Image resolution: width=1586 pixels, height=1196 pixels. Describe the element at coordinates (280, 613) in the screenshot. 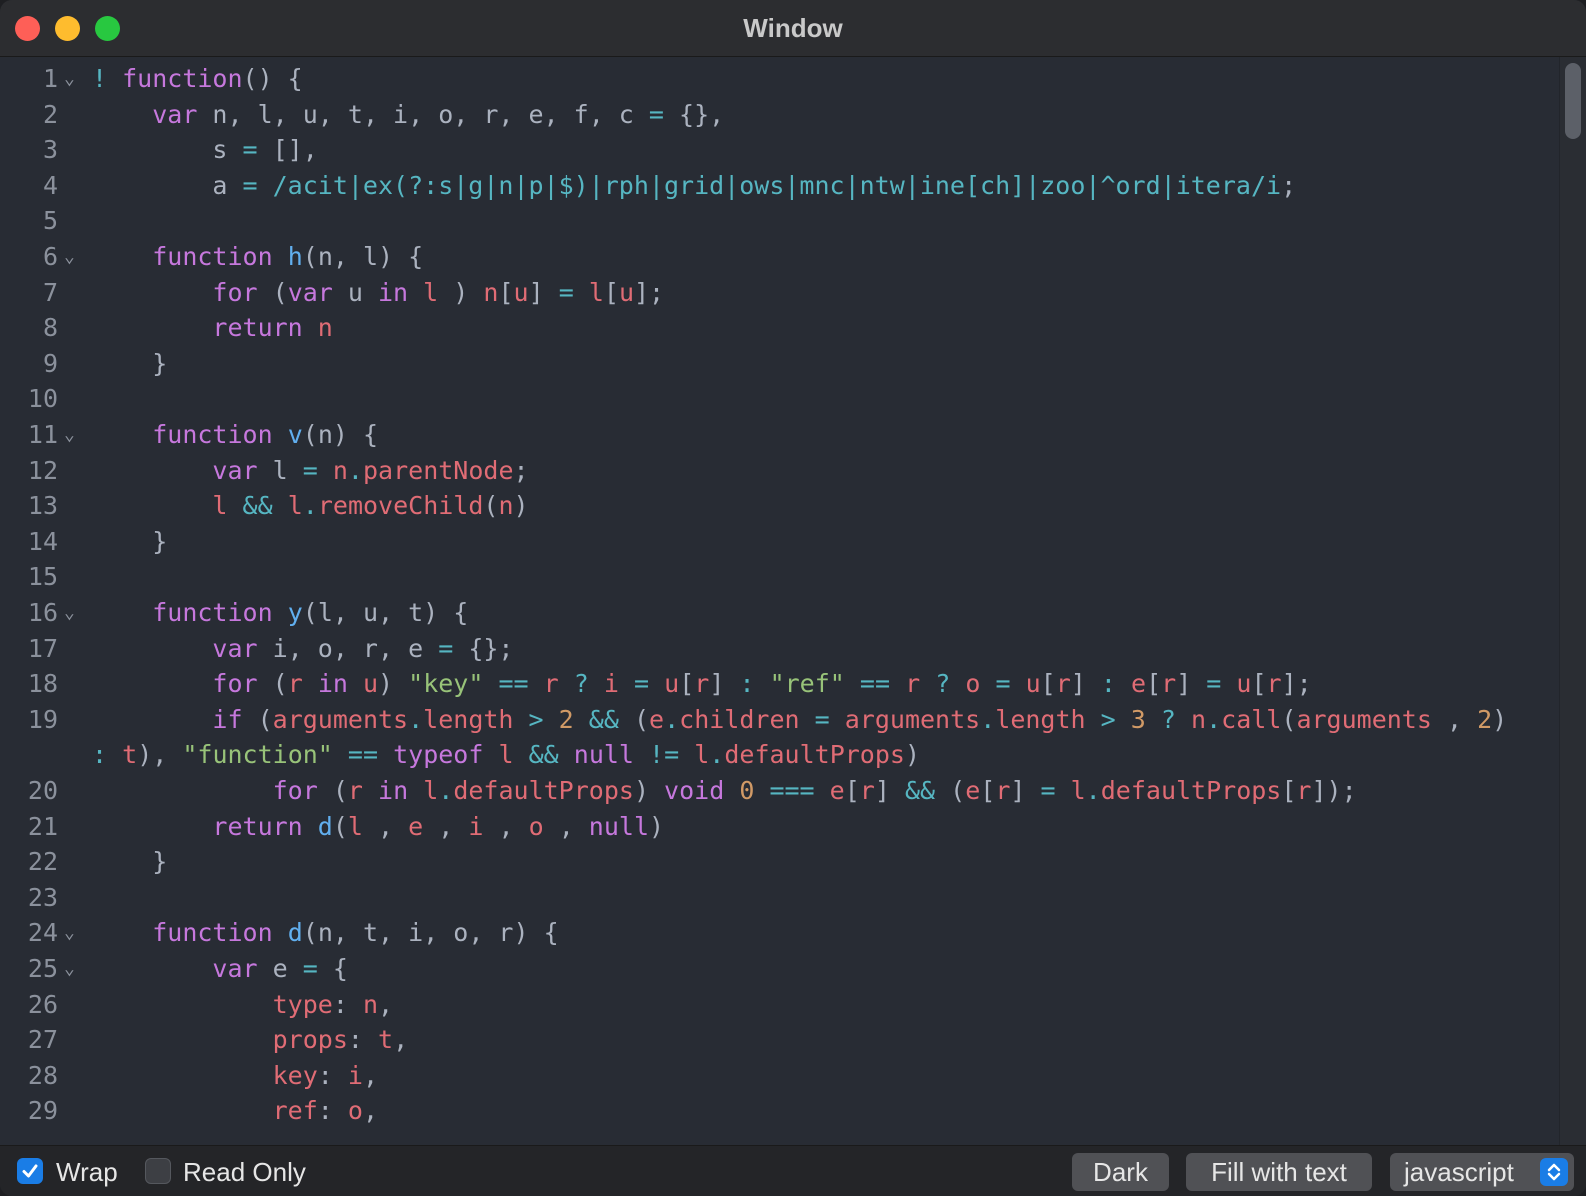

I see `code-text: function y(l, u, t) {` at that location.